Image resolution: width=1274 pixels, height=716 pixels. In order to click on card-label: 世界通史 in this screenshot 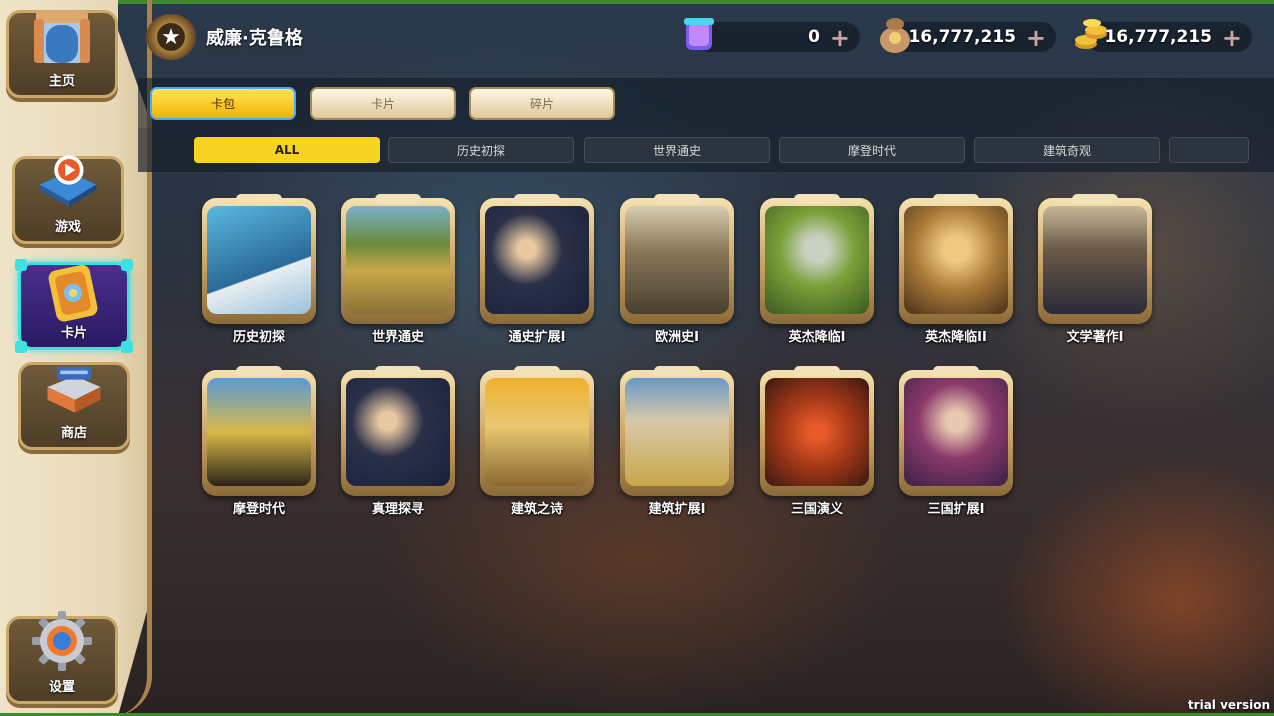, I will do `click(397, 337)`.